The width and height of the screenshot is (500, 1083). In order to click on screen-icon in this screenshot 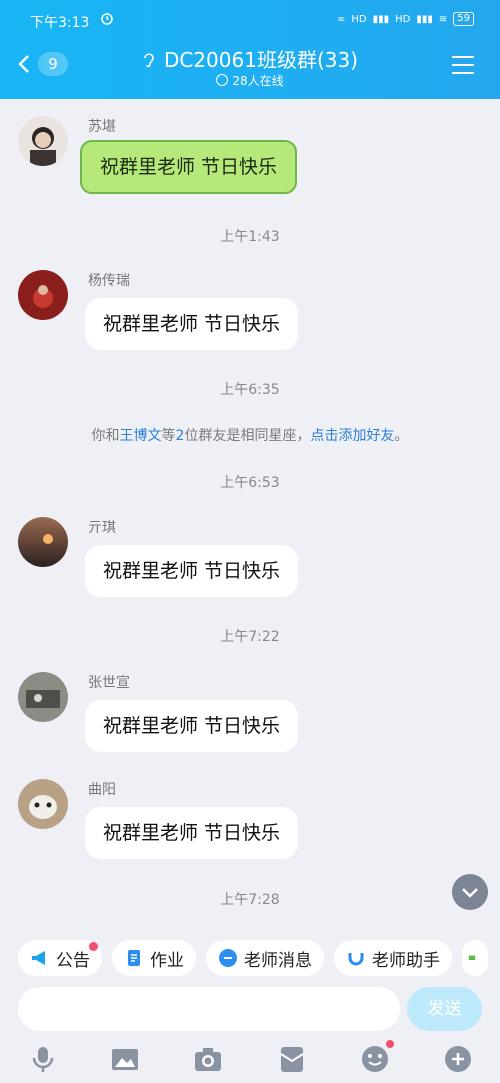, I will do `click(472, 957)`.